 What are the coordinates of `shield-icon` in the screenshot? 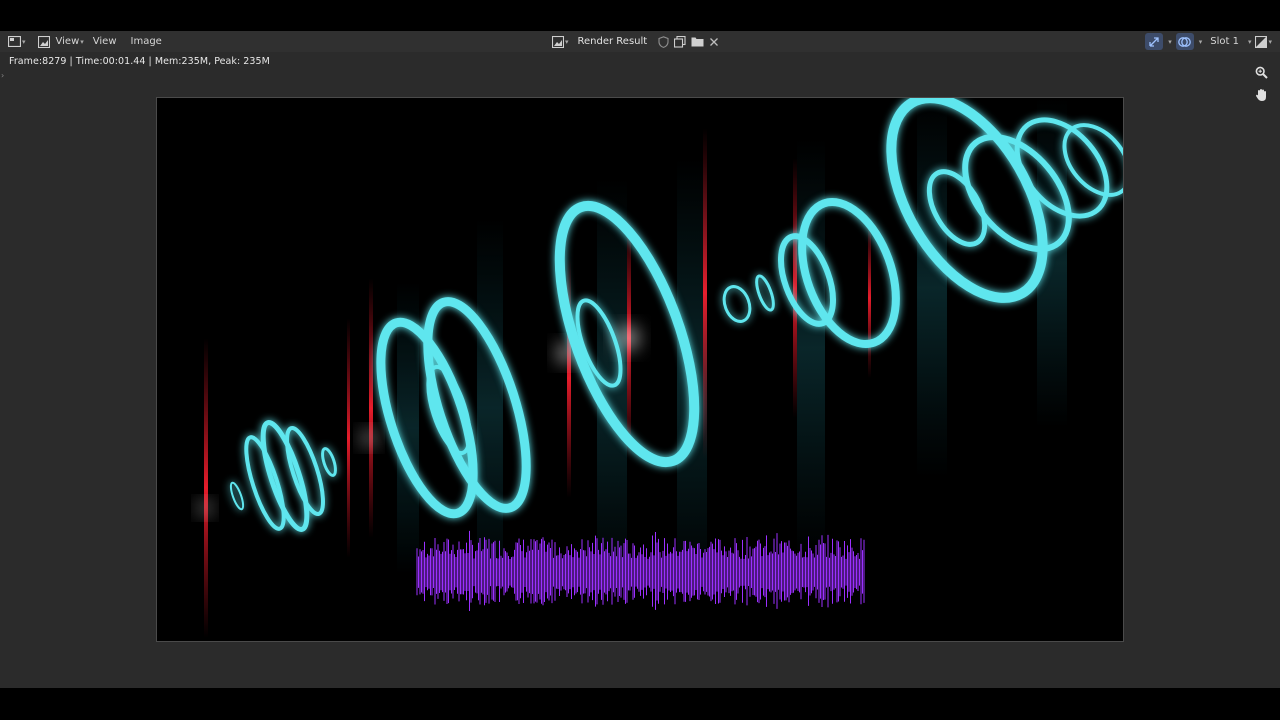 It's located at (663, 41).